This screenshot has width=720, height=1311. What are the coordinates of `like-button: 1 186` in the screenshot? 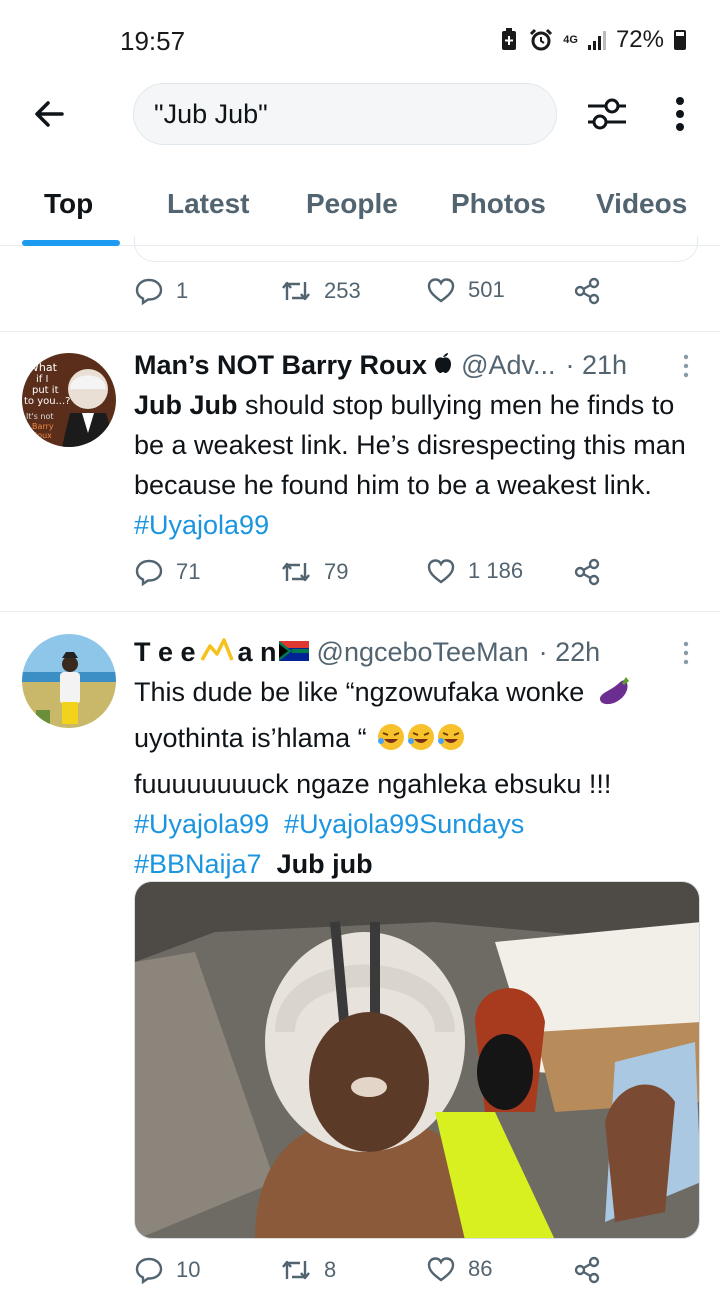 It's located at (474, 571).